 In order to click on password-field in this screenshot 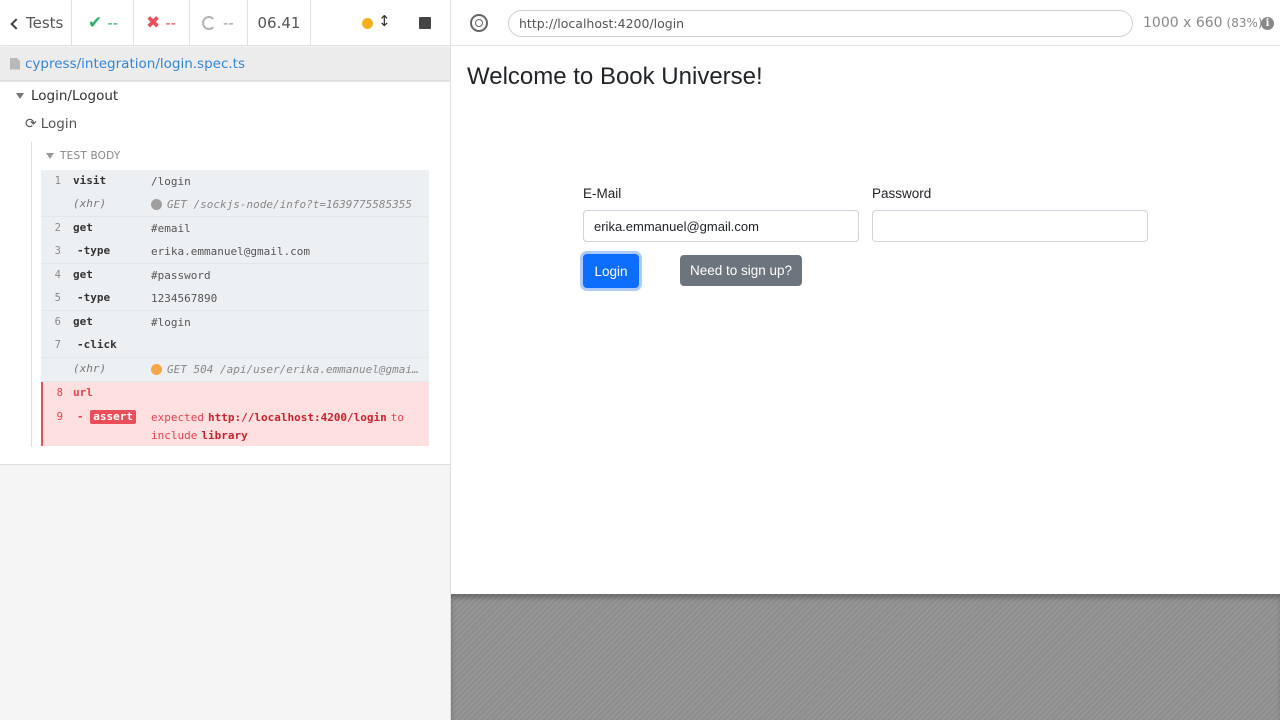, I will do `click(1010, 226)`.